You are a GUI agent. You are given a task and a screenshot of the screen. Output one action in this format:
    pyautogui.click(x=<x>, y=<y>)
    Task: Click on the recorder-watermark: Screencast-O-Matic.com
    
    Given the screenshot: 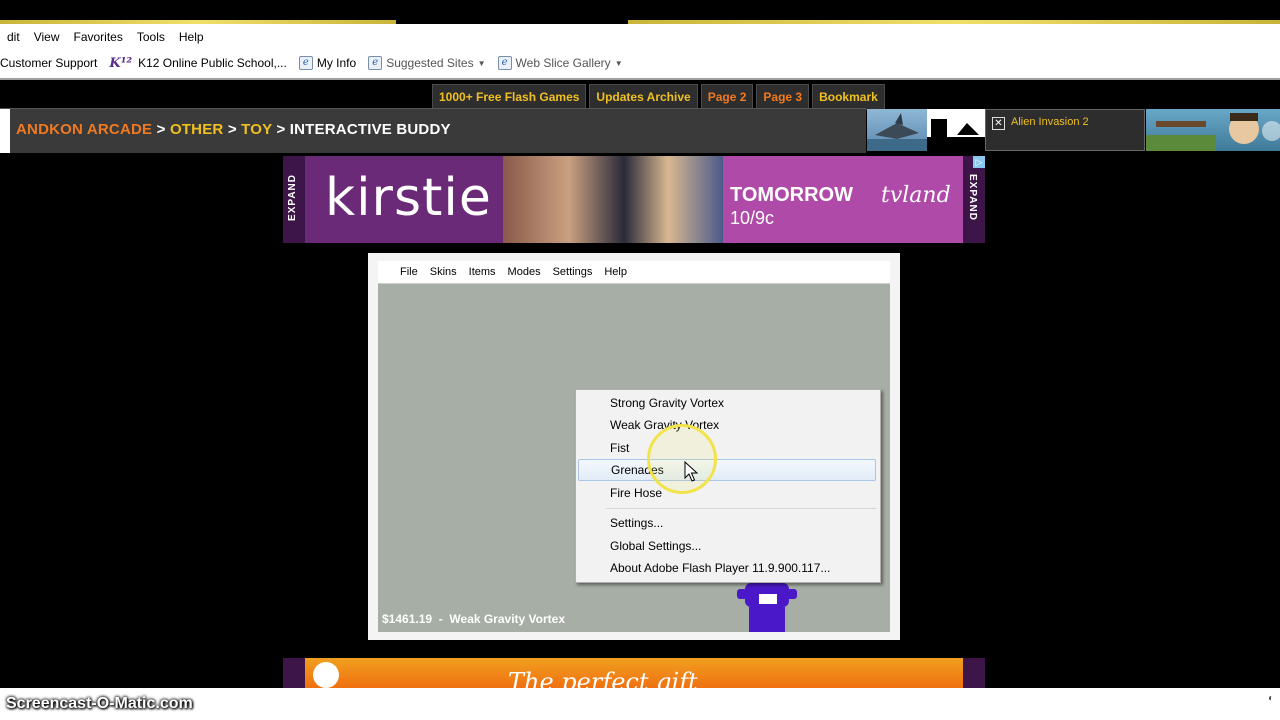 What is the action you would take?
    pyautogui.click(x=99, y=703)
    